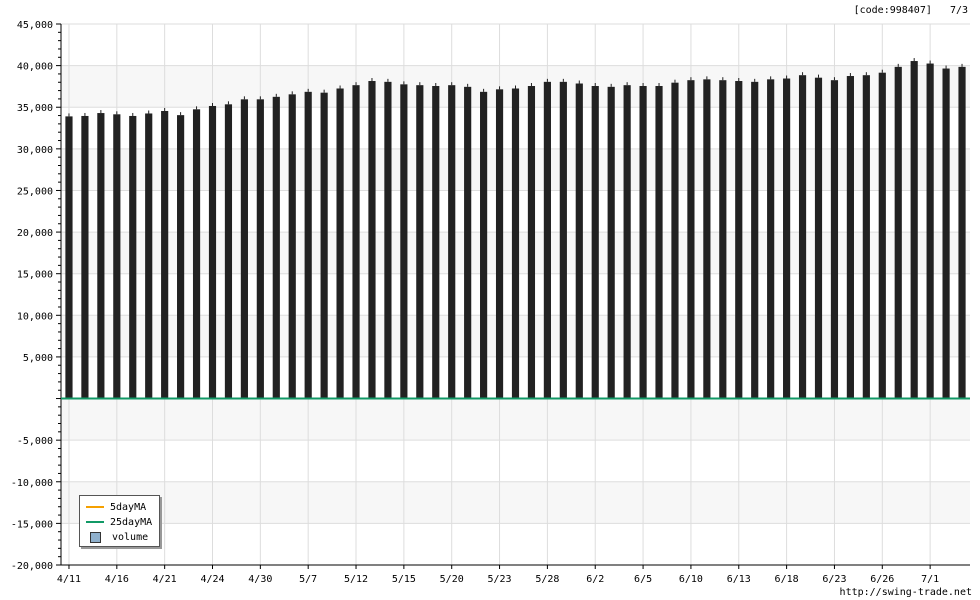 Image resolution: width=980 pixels, height=600 pixels. Describe the element at coordinates (130, 537) in the screenshot. I see `legend-label: volume` at that location.